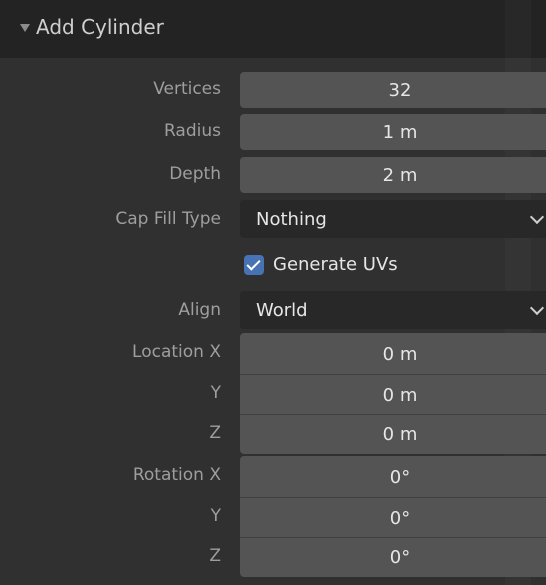 This screenshot has width=546, height=585. What do you see at coordinates (25, 28) in the screenshot?
I see `triangle-down-icon` at bounding box center [25, 28].